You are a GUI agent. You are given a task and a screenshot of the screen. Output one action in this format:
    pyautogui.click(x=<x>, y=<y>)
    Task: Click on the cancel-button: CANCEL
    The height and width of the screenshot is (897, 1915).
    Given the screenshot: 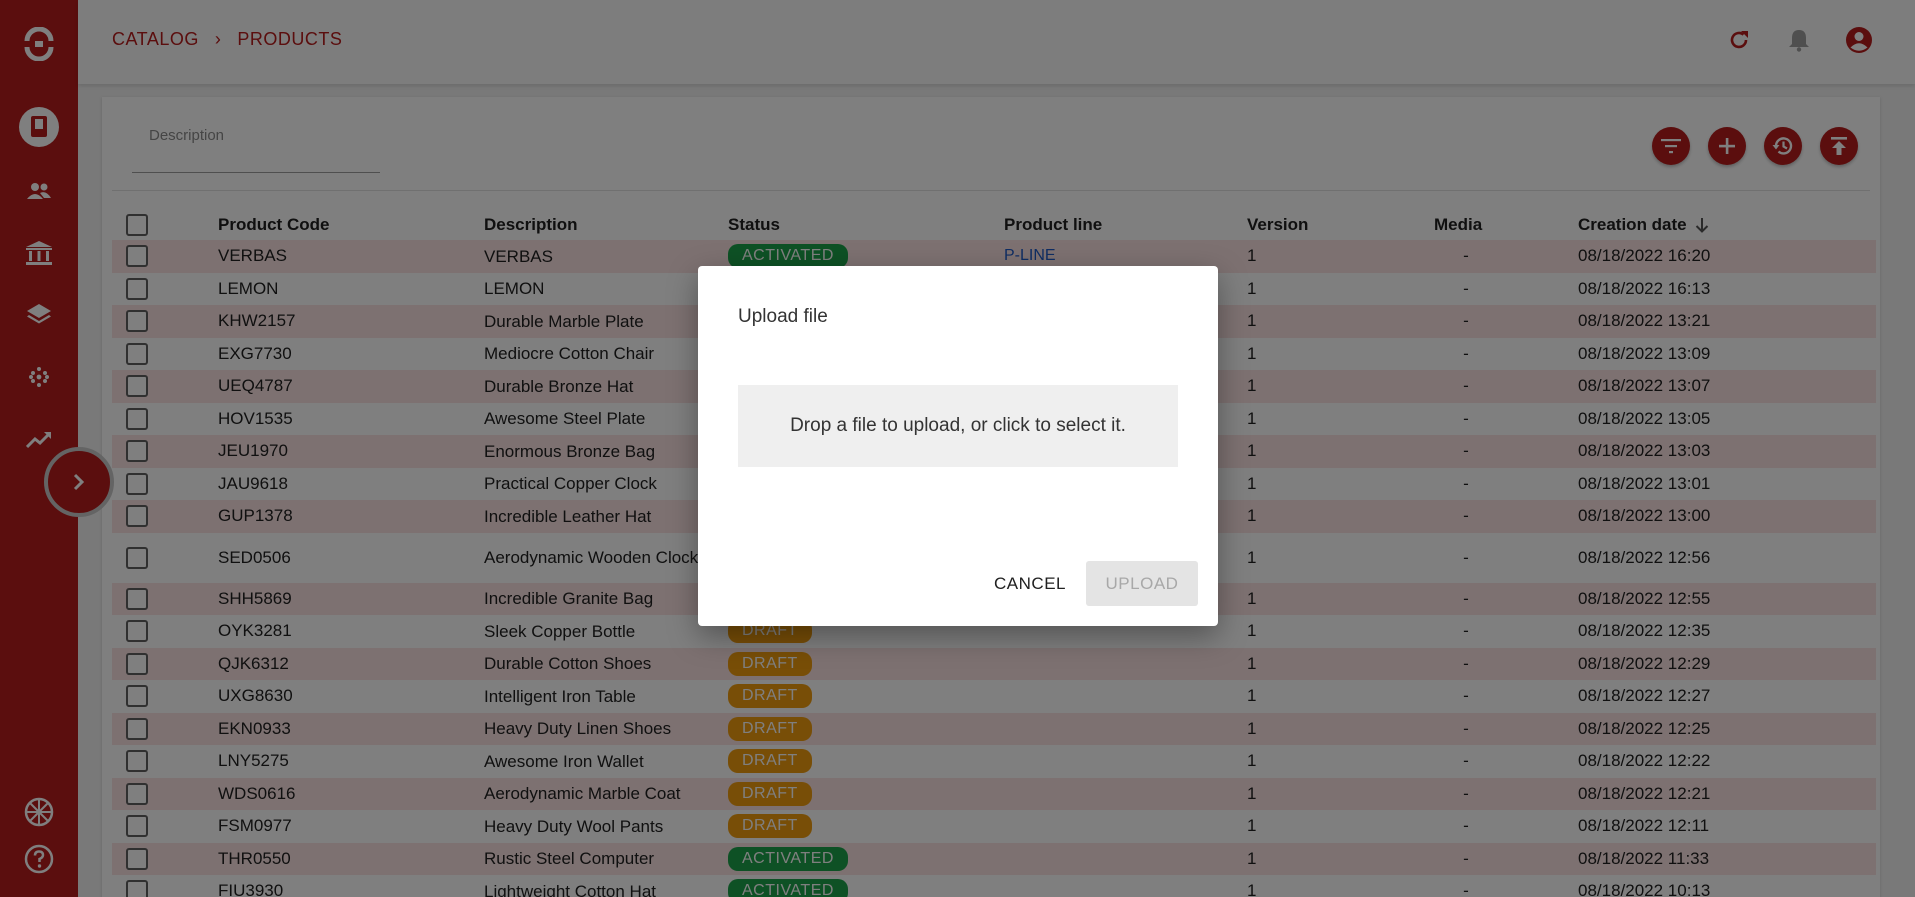 What is the action you would take?
    pyautogui.click(x=1030, y=584)
    